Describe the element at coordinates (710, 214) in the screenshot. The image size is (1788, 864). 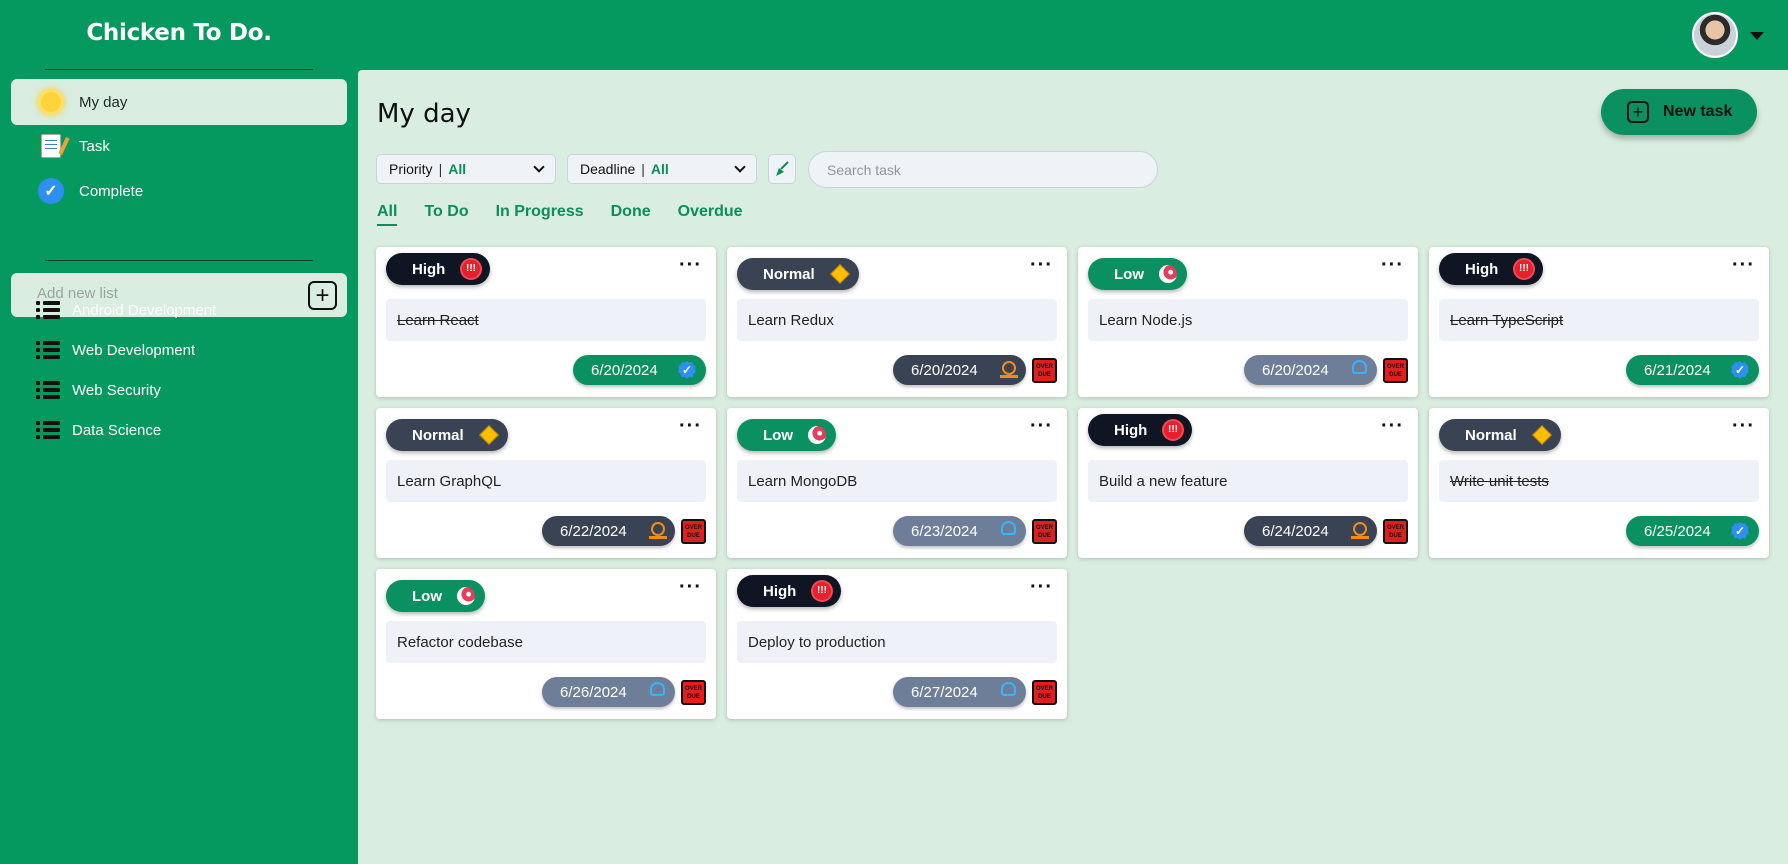
I see `tab-overdue: Overdue` at that location.